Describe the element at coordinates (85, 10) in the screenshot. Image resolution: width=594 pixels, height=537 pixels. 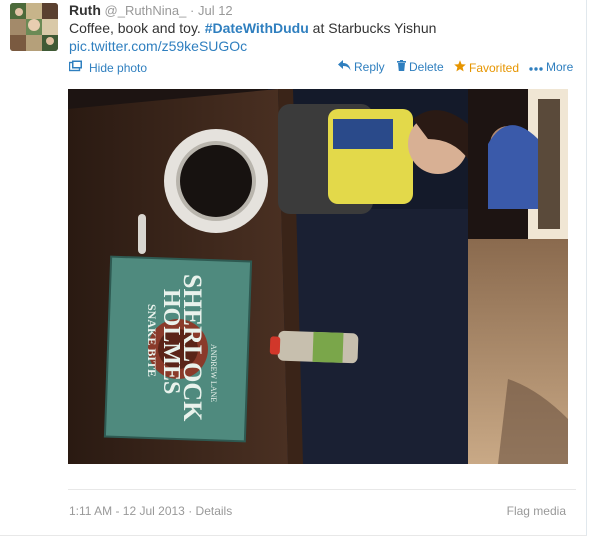
I see `user-fullname: Ruth` at that location.